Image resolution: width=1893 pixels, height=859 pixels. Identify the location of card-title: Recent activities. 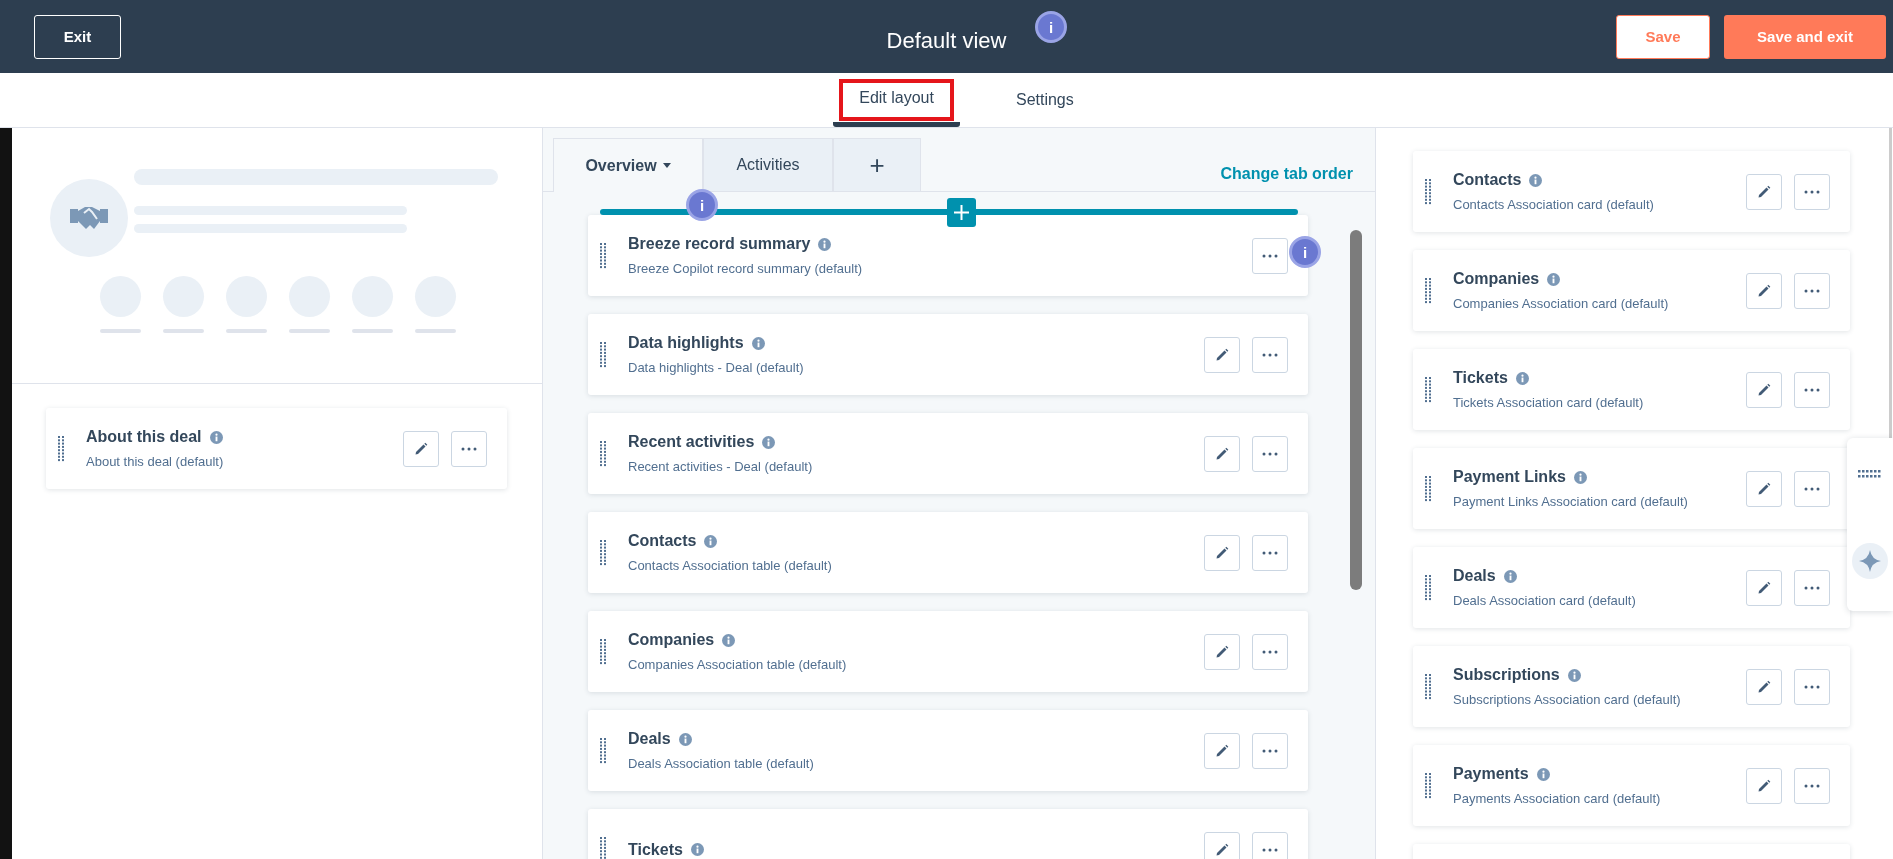
(691, 442).